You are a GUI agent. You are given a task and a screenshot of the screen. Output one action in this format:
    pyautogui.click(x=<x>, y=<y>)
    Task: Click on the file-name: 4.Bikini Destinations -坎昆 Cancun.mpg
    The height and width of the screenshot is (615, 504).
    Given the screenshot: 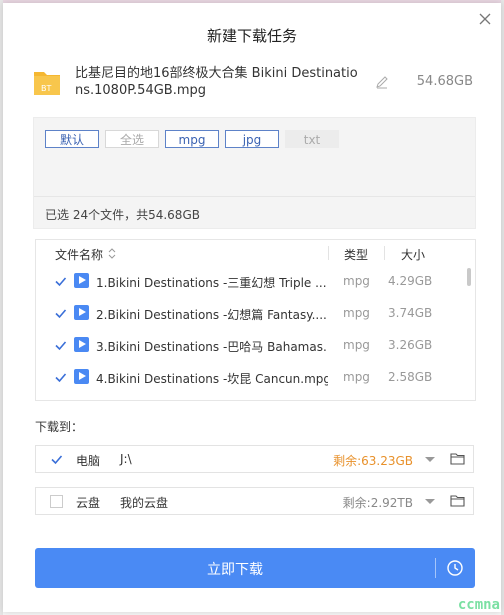 What is the action you would take?
    pyautogui.click(x=212, y=379)
    